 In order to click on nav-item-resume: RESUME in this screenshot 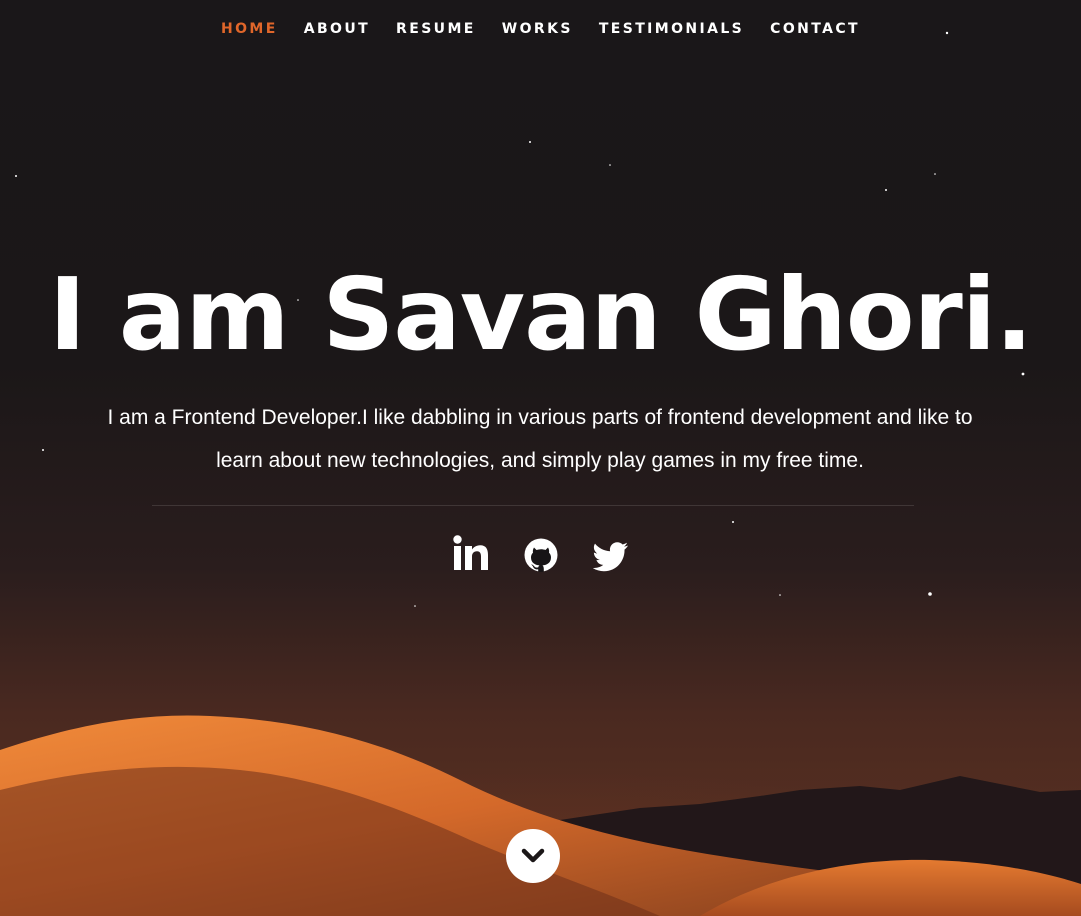, I will do `click(436, 29)`.